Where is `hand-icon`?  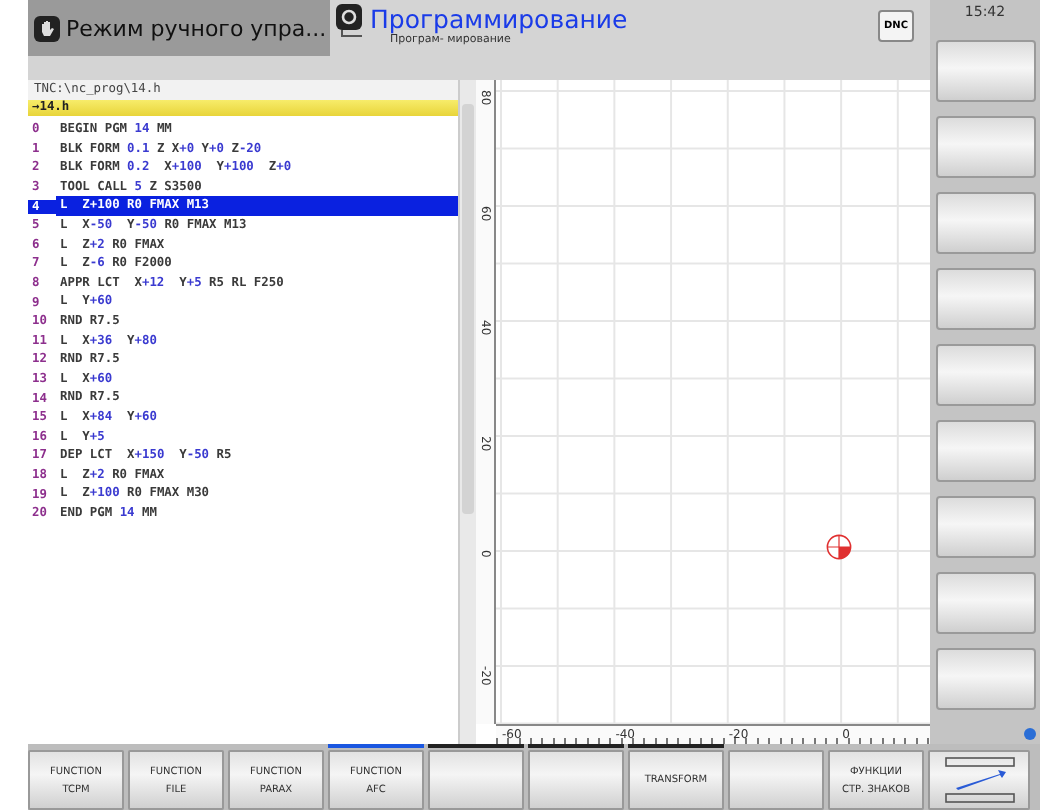 hand-icon is located at coordinates (47, 28).